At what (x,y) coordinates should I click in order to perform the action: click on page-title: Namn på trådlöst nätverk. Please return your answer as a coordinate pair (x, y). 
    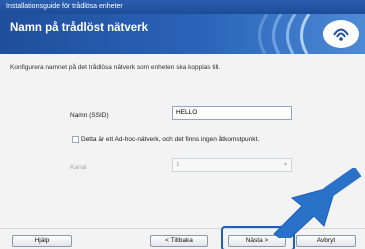
    Looking at the image, I should click on (79, 28).